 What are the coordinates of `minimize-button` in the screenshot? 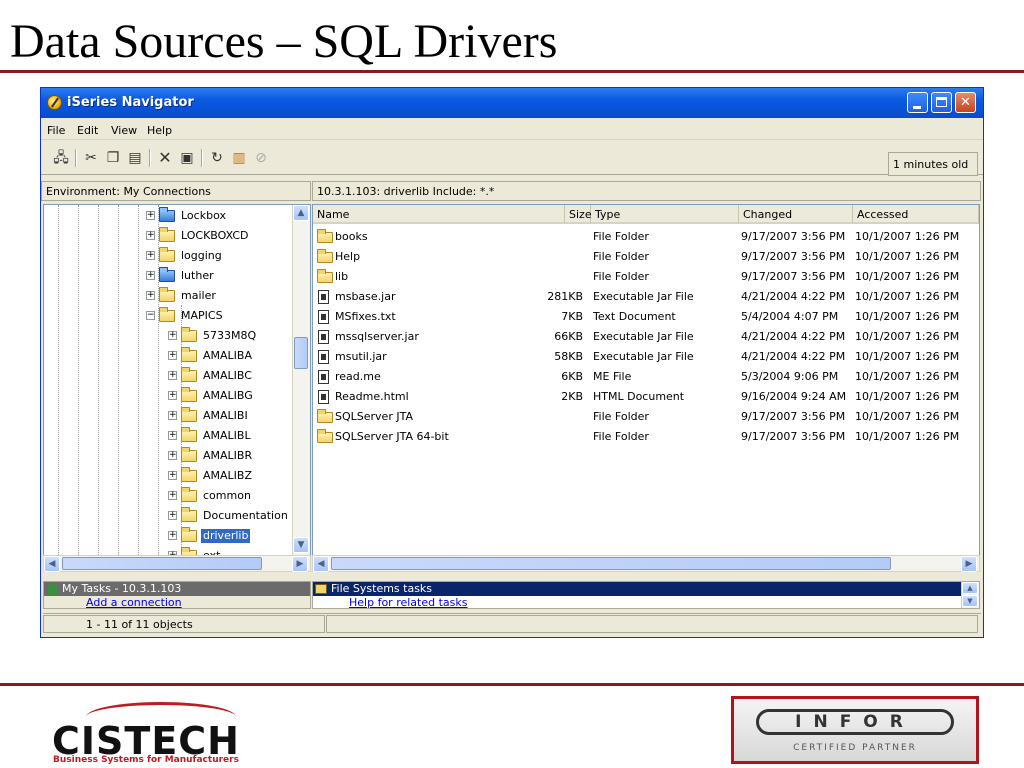 It's located at (917, 102).